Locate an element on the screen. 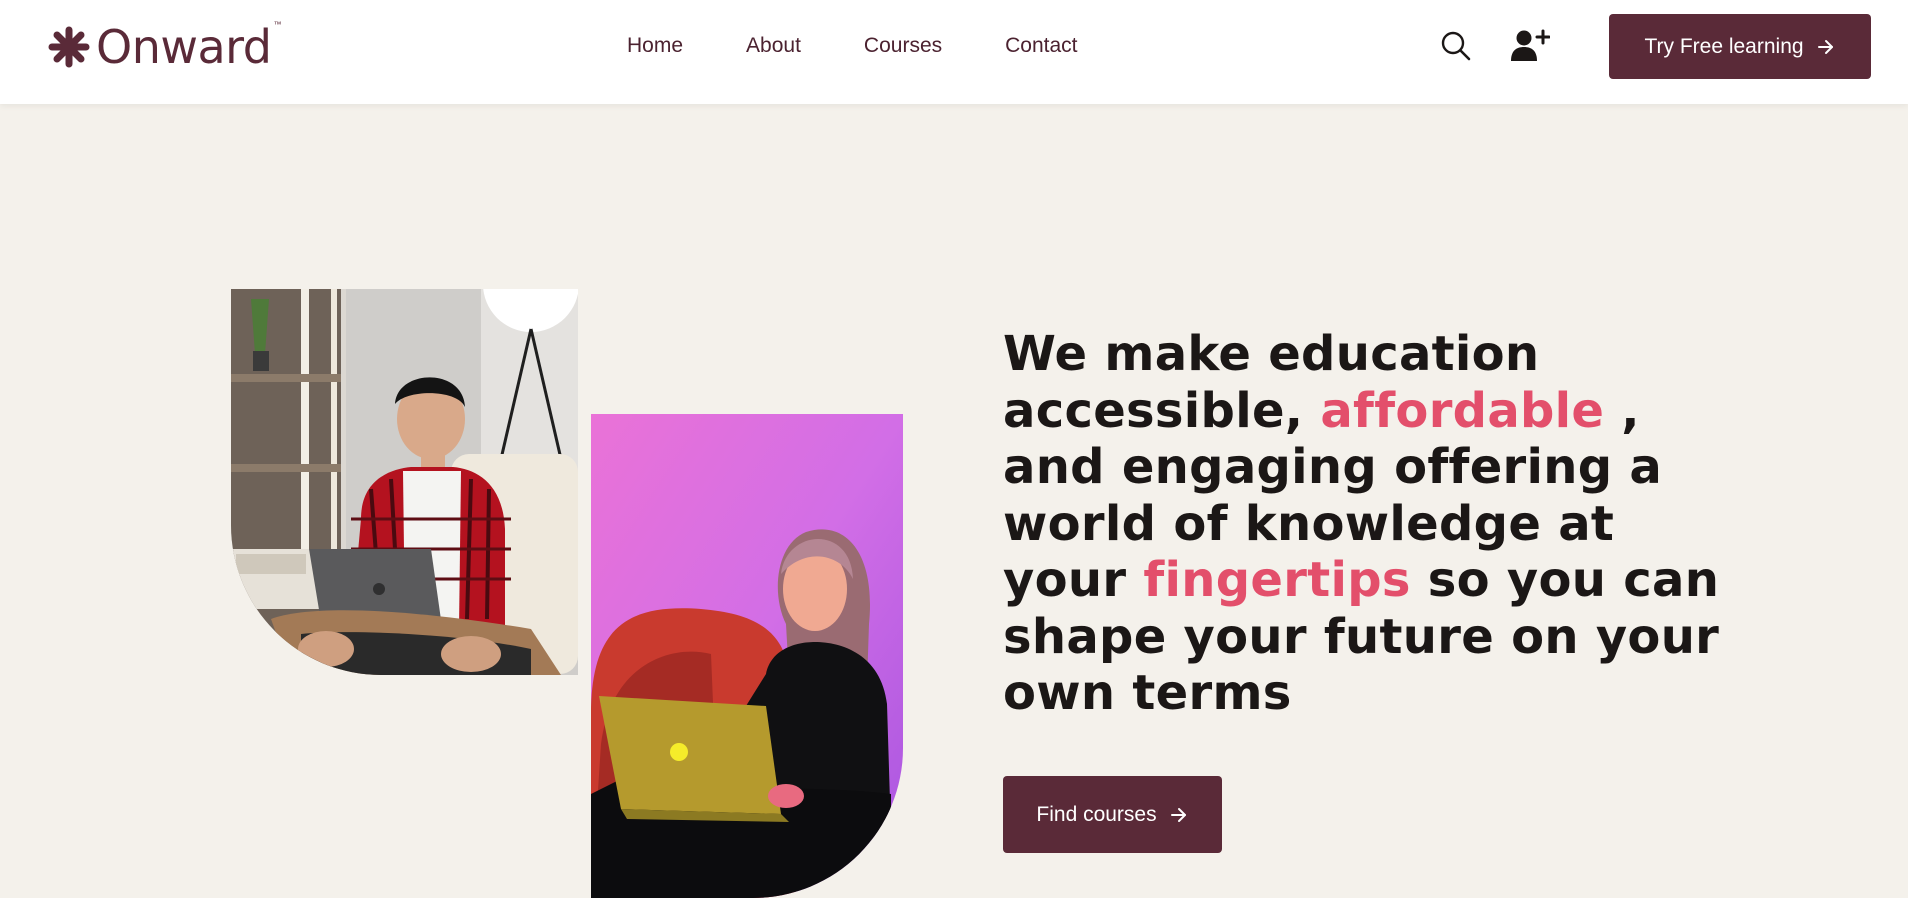 This screenshot has height=898, width=1908. find-courses-button: Find courses is located at coordinates (1112, 814).